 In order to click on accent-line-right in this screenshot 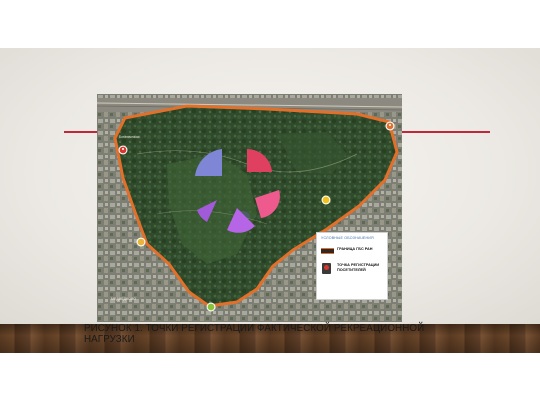, I will do `click(446, 132)`.